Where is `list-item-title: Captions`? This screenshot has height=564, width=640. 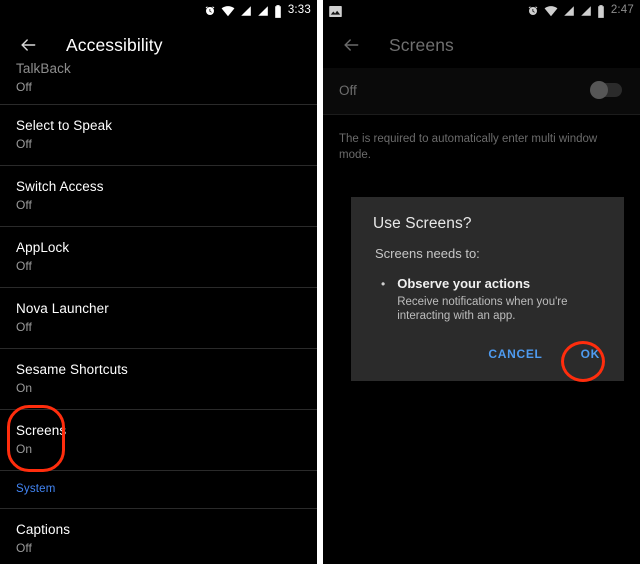 list-item-title: Captions is located at coordinates (43, 529).